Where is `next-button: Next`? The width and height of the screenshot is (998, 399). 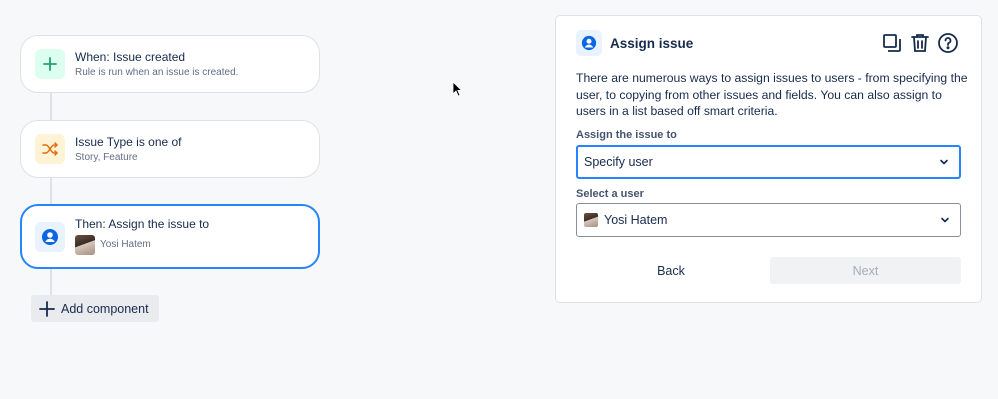
next-button: Next is located at coordinates (865, 270).